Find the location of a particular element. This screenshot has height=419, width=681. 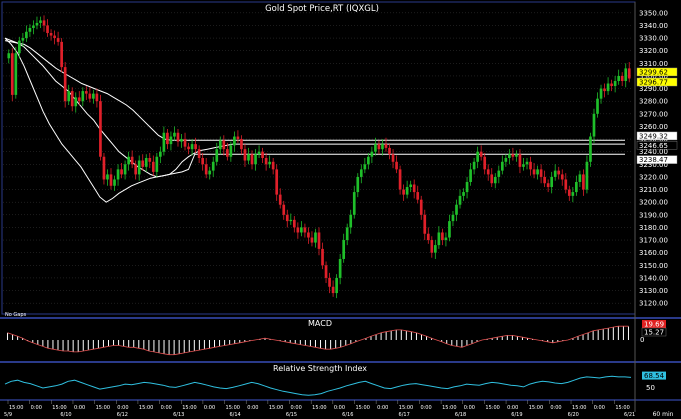

badge-last-price: 3296.77 is located at coordinates (653, 83).